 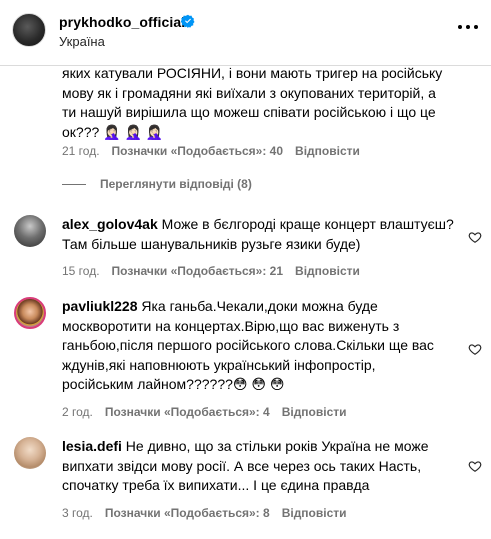 What do you see at coordinates (187, 412) in the screenshot?
I see `comment-likes-count: Позначки «Подобається»: 4` at bounding box center [187, 412].